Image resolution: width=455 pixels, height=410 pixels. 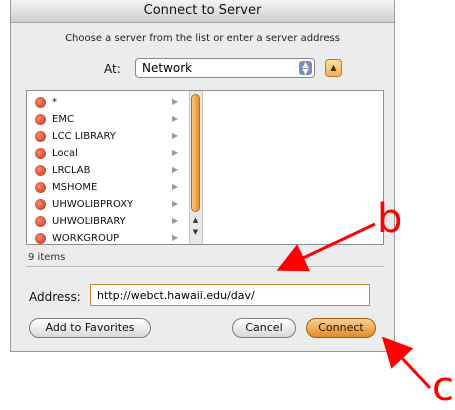 What do you see at coordinates (406, 363) in the screenshot?
I see `arrow-c` at bounding box center [406, 363].